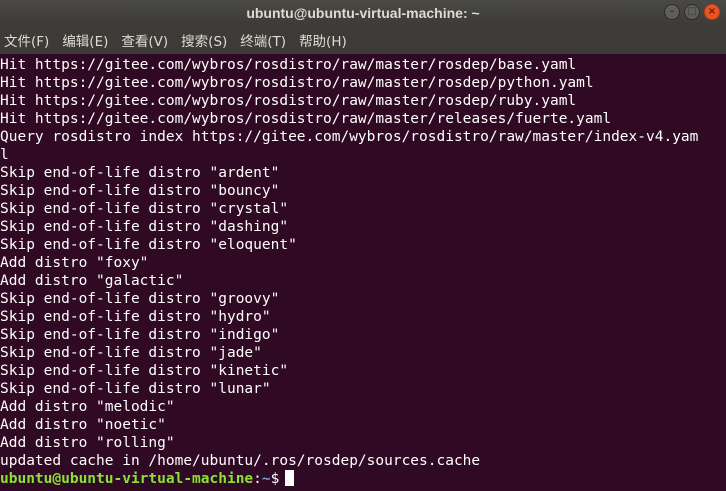  I want to click on window-title: ubuntu@ubuntu-virtual-machine: ~, so click(363, 13).